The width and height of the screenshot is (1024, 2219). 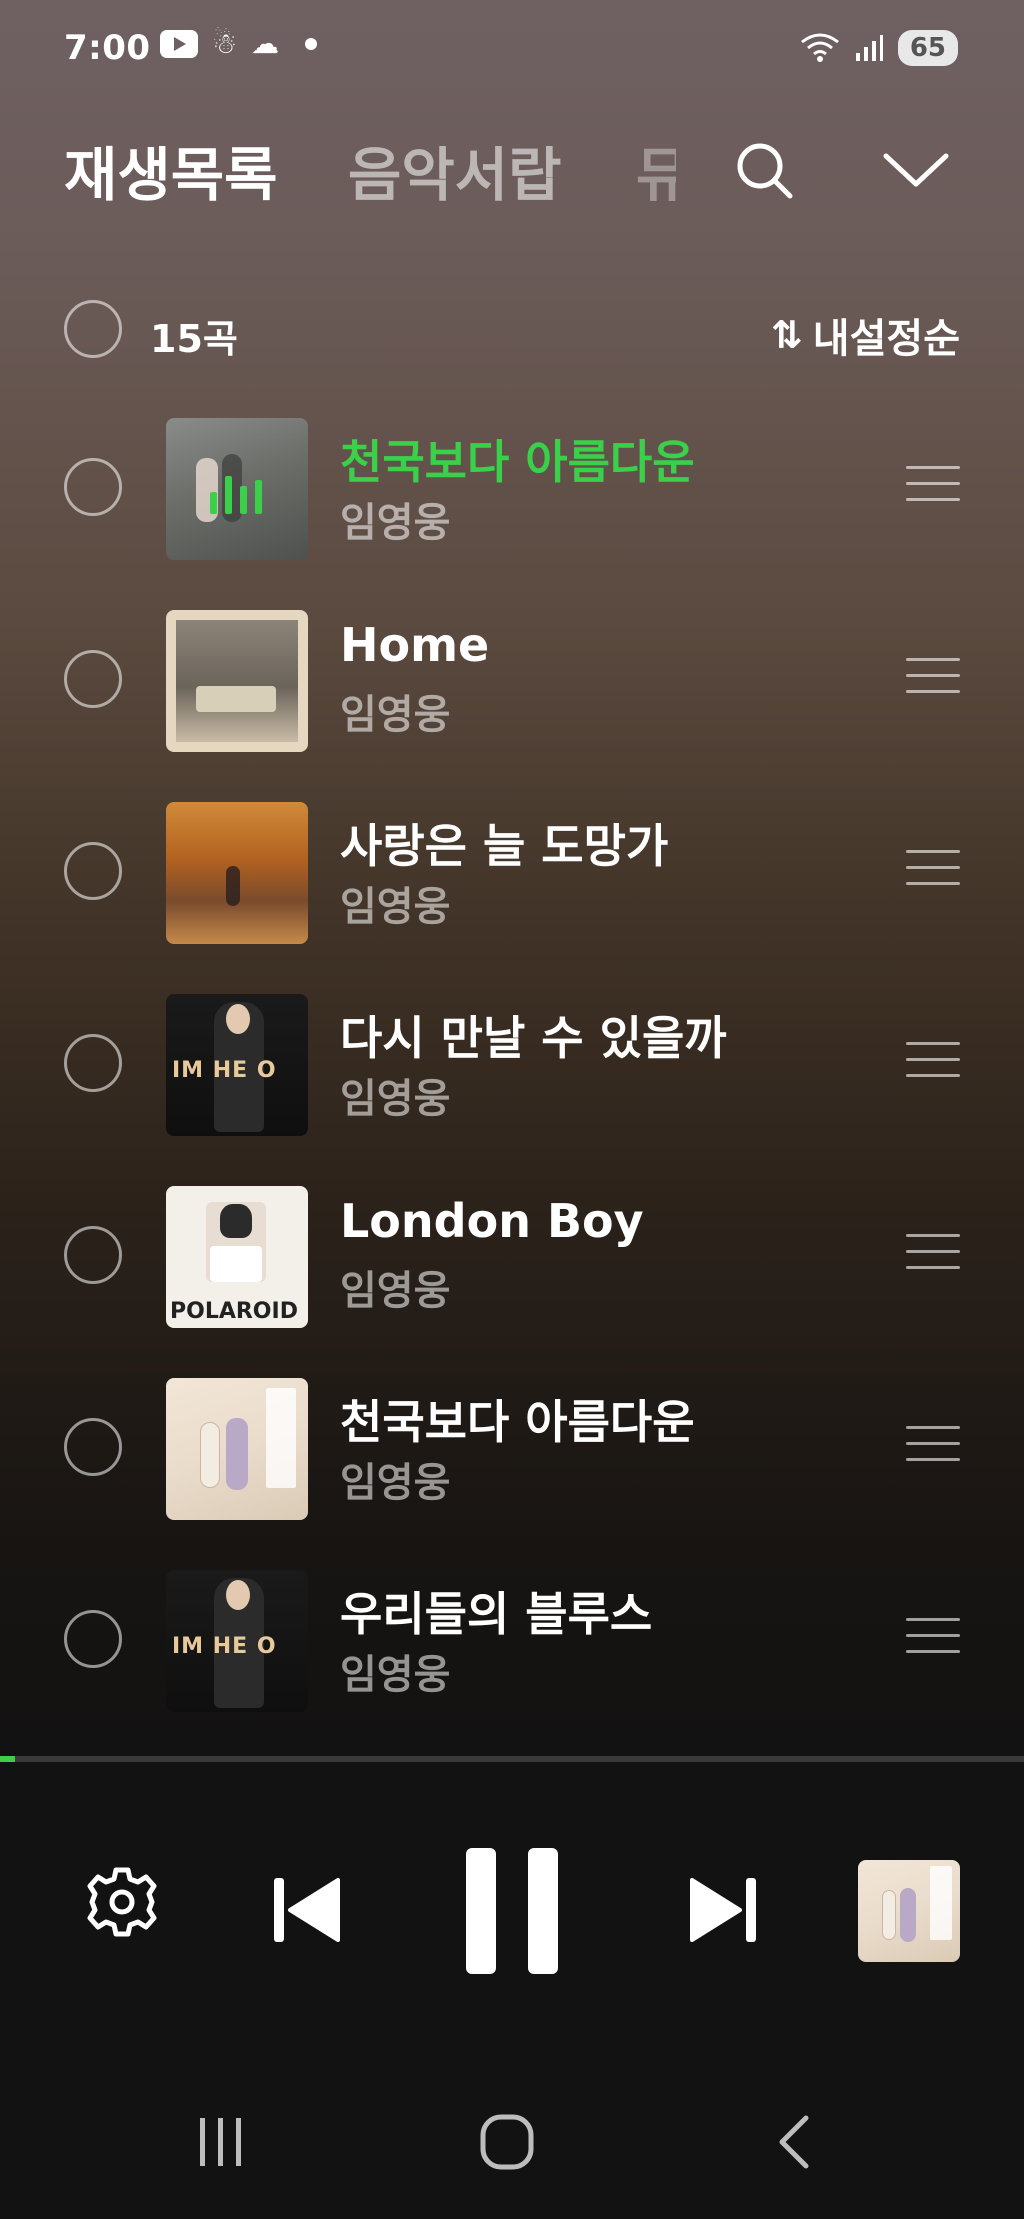 I want to click on system-navigation-bar, so click(x=512, y=2140).